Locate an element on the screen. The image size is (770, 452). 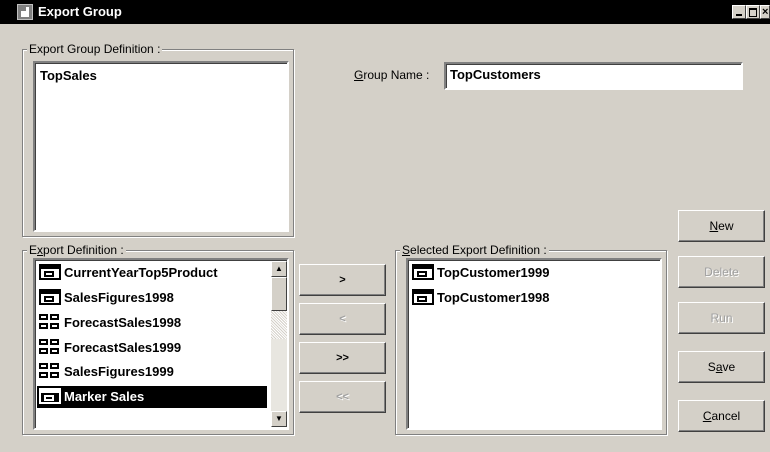
close-button: × is located at coordinates (765, 12).